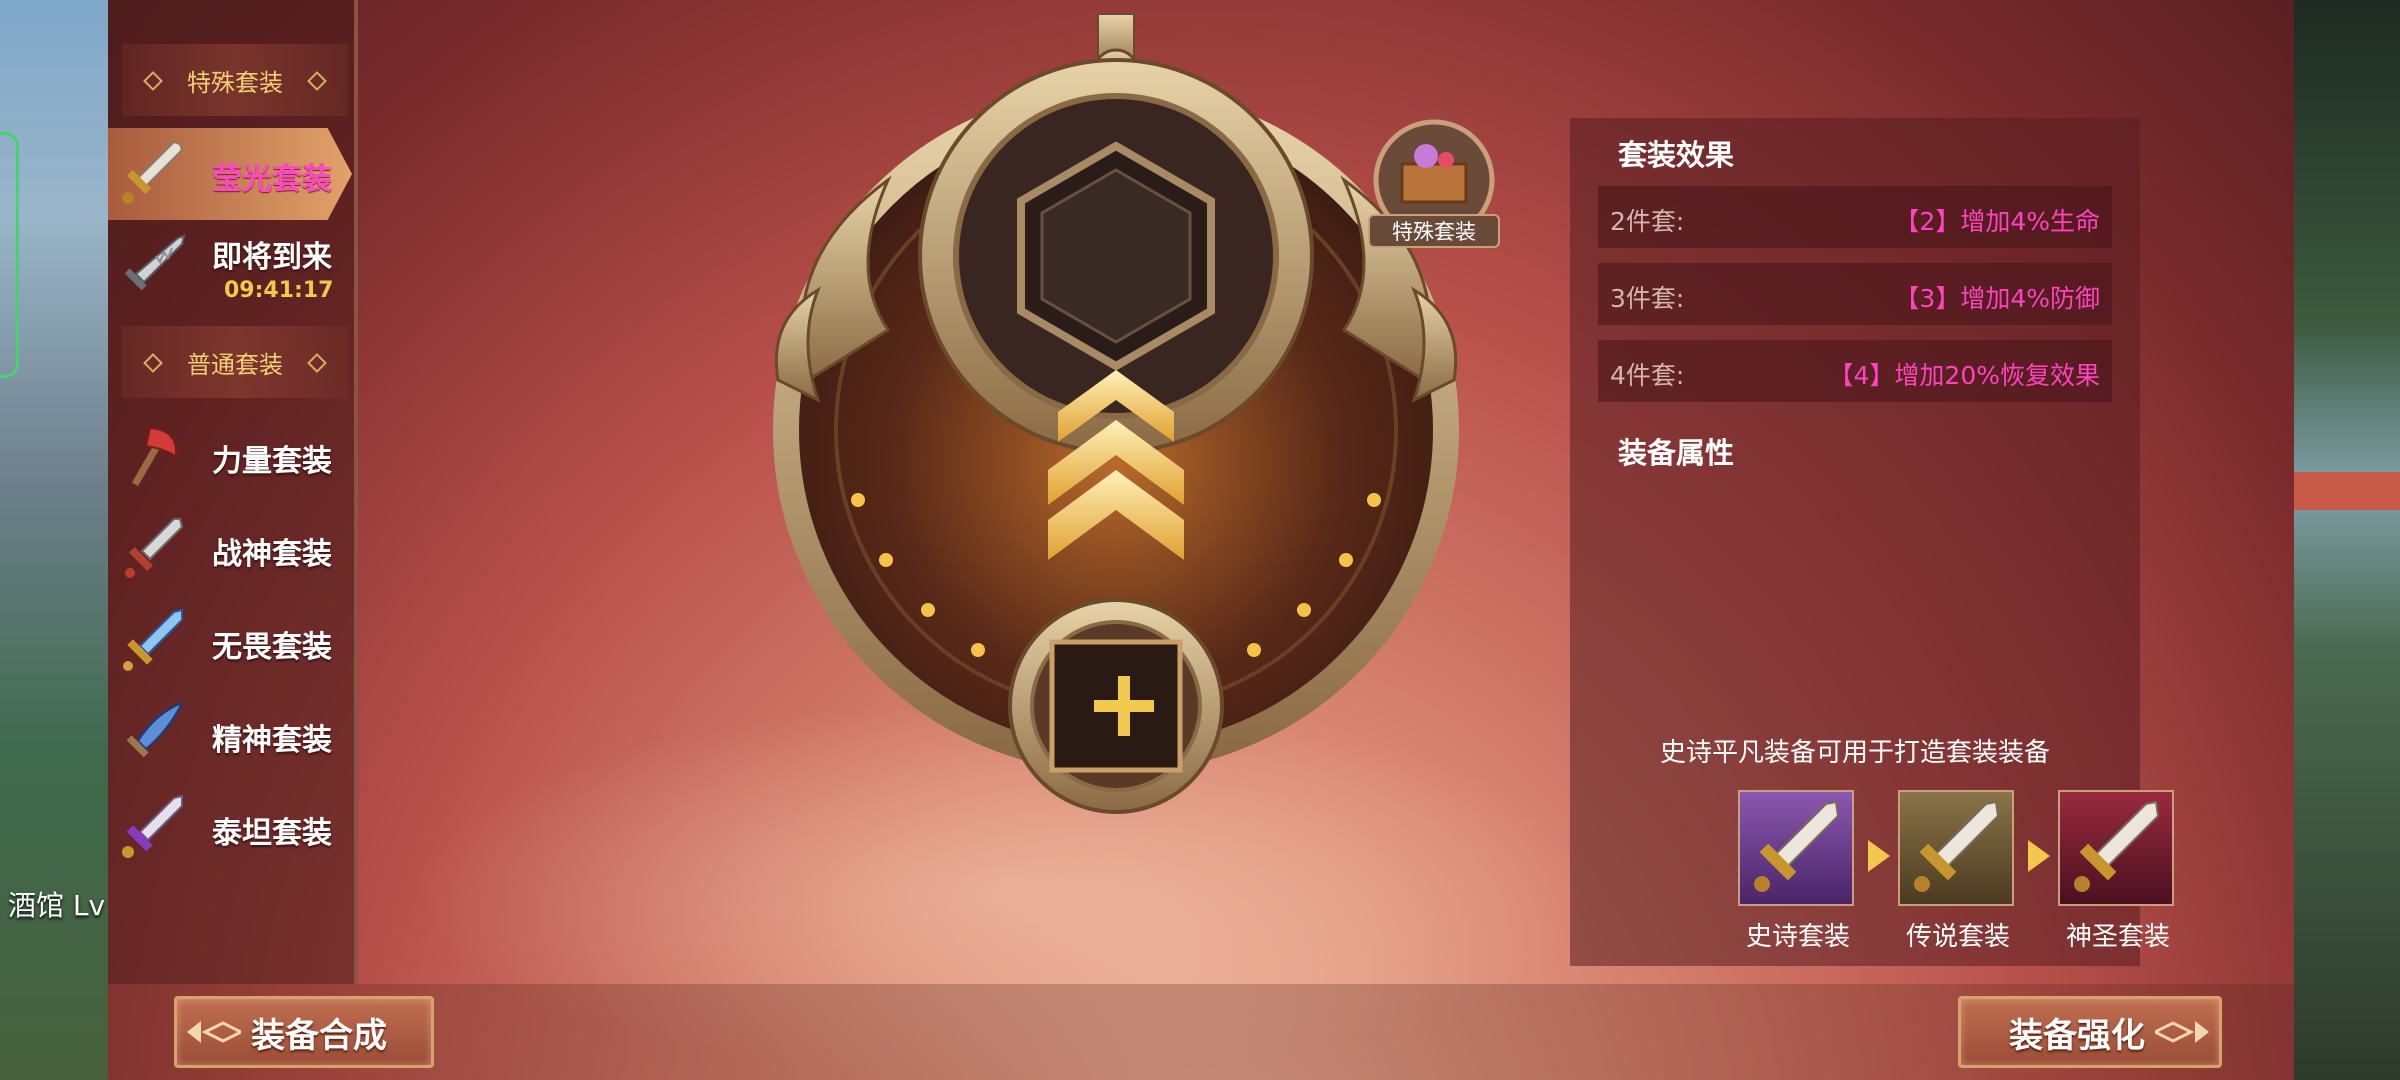  Describe the element at coordinates (272, 461) in the screenshot. I see `sidebar-item-label: 力量套装` at that location.